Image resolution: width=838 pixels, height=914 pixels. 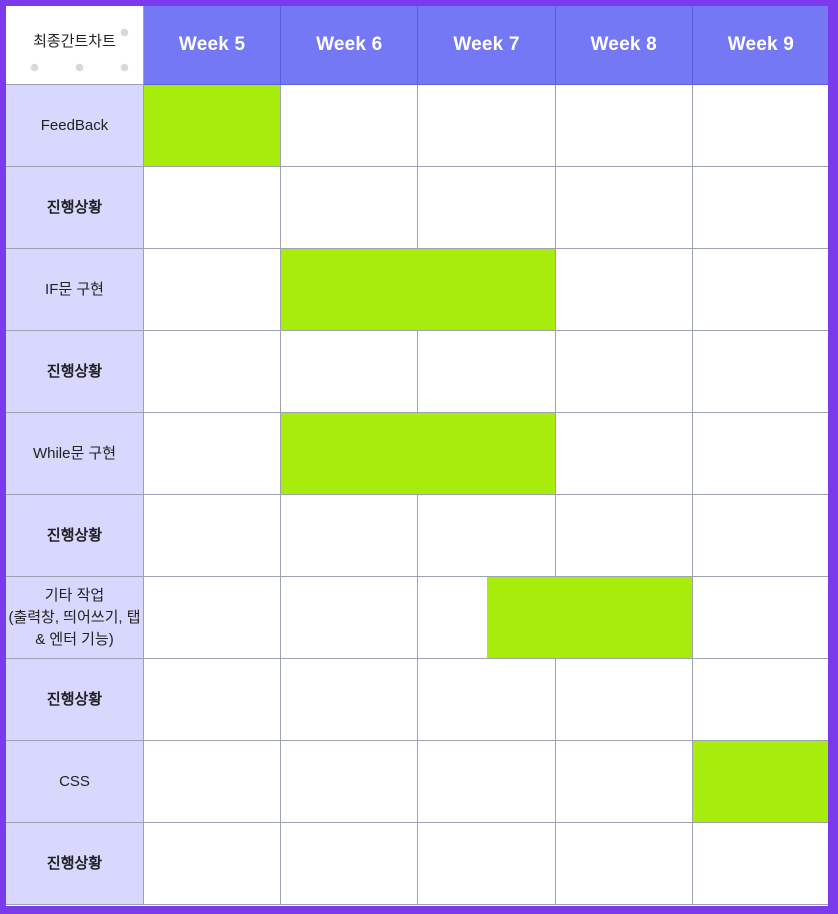 I want to click on week-header: Week 6, so click(x=350, y=45).